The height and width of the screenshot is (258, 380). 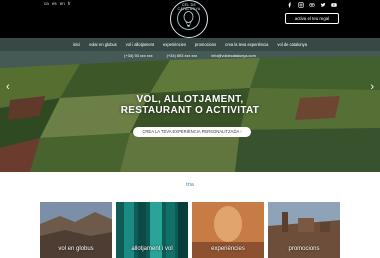 What do you see at coordinates (334, 5) in the screenshot?
I see `youtube-icon` at bounding box center [334, 5].